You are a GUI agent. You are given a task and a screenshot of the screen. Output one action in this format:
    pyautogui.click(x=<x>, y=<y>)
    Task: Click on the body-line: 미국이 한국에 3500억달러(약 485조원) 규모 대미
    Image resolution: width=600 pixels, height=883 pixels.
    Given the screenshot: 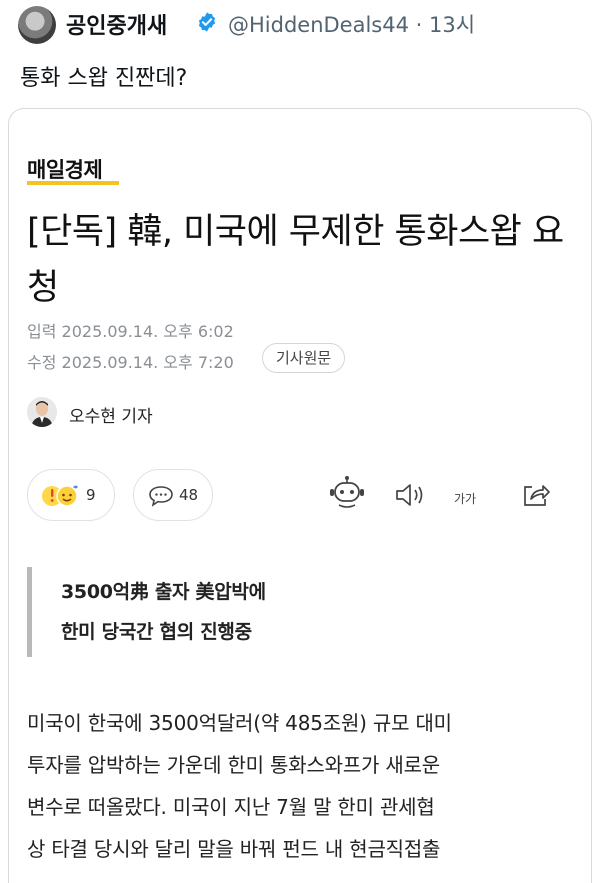 What is the action you would take?
    pyautogui.click(x=239, y=723)
    